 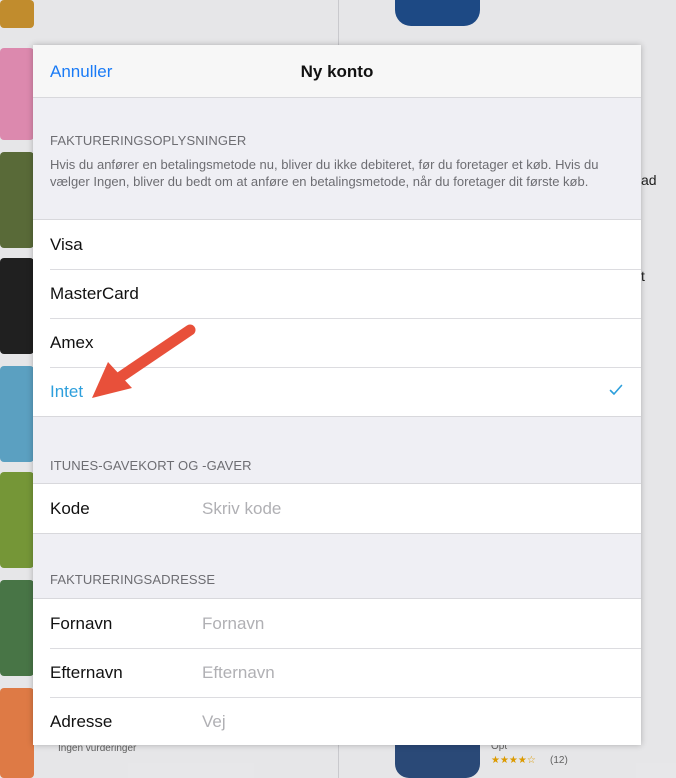 I want to click on giftcard-section-header: ITUNES-GAVEKORT OG -GAVER, so click(x=151, y=465).